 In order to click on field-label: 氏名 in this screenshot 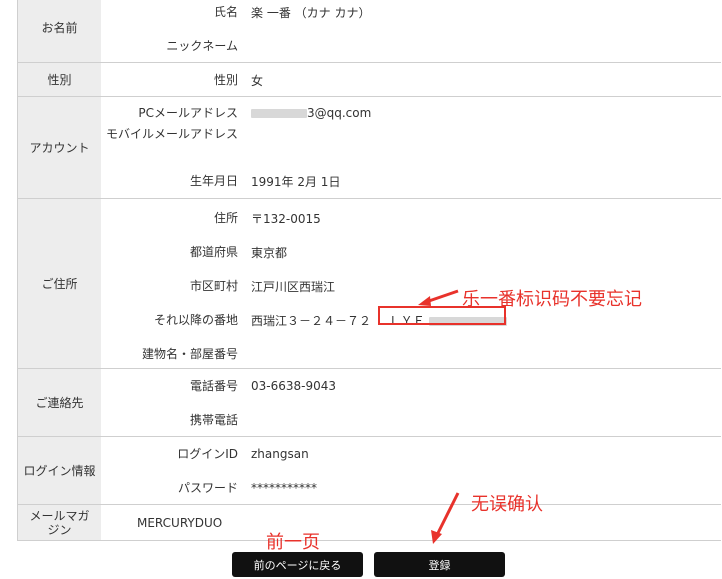, I will do `click(225, 11)`.